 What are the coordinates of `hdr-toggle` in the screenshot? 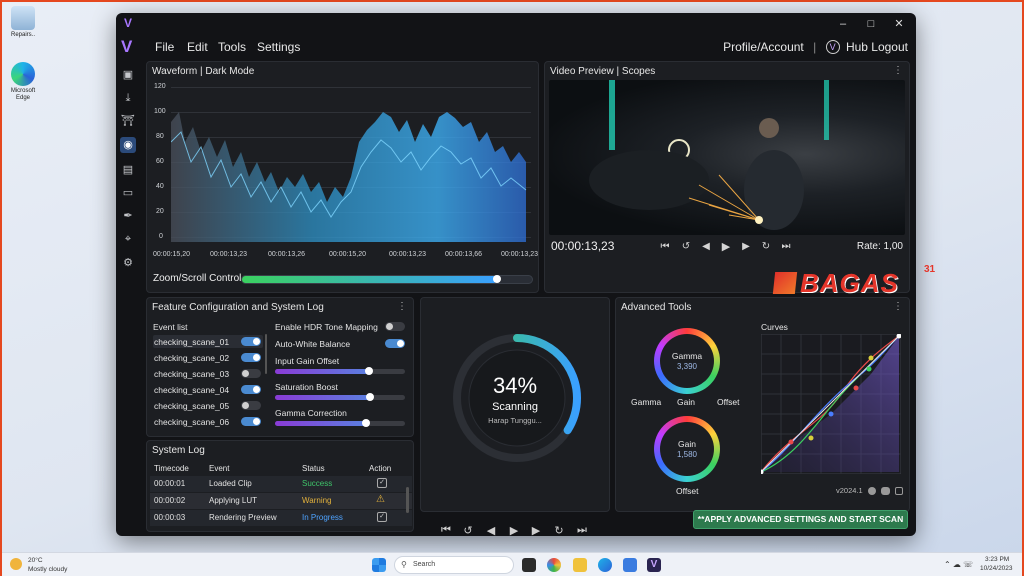 It's located at (395, 326).